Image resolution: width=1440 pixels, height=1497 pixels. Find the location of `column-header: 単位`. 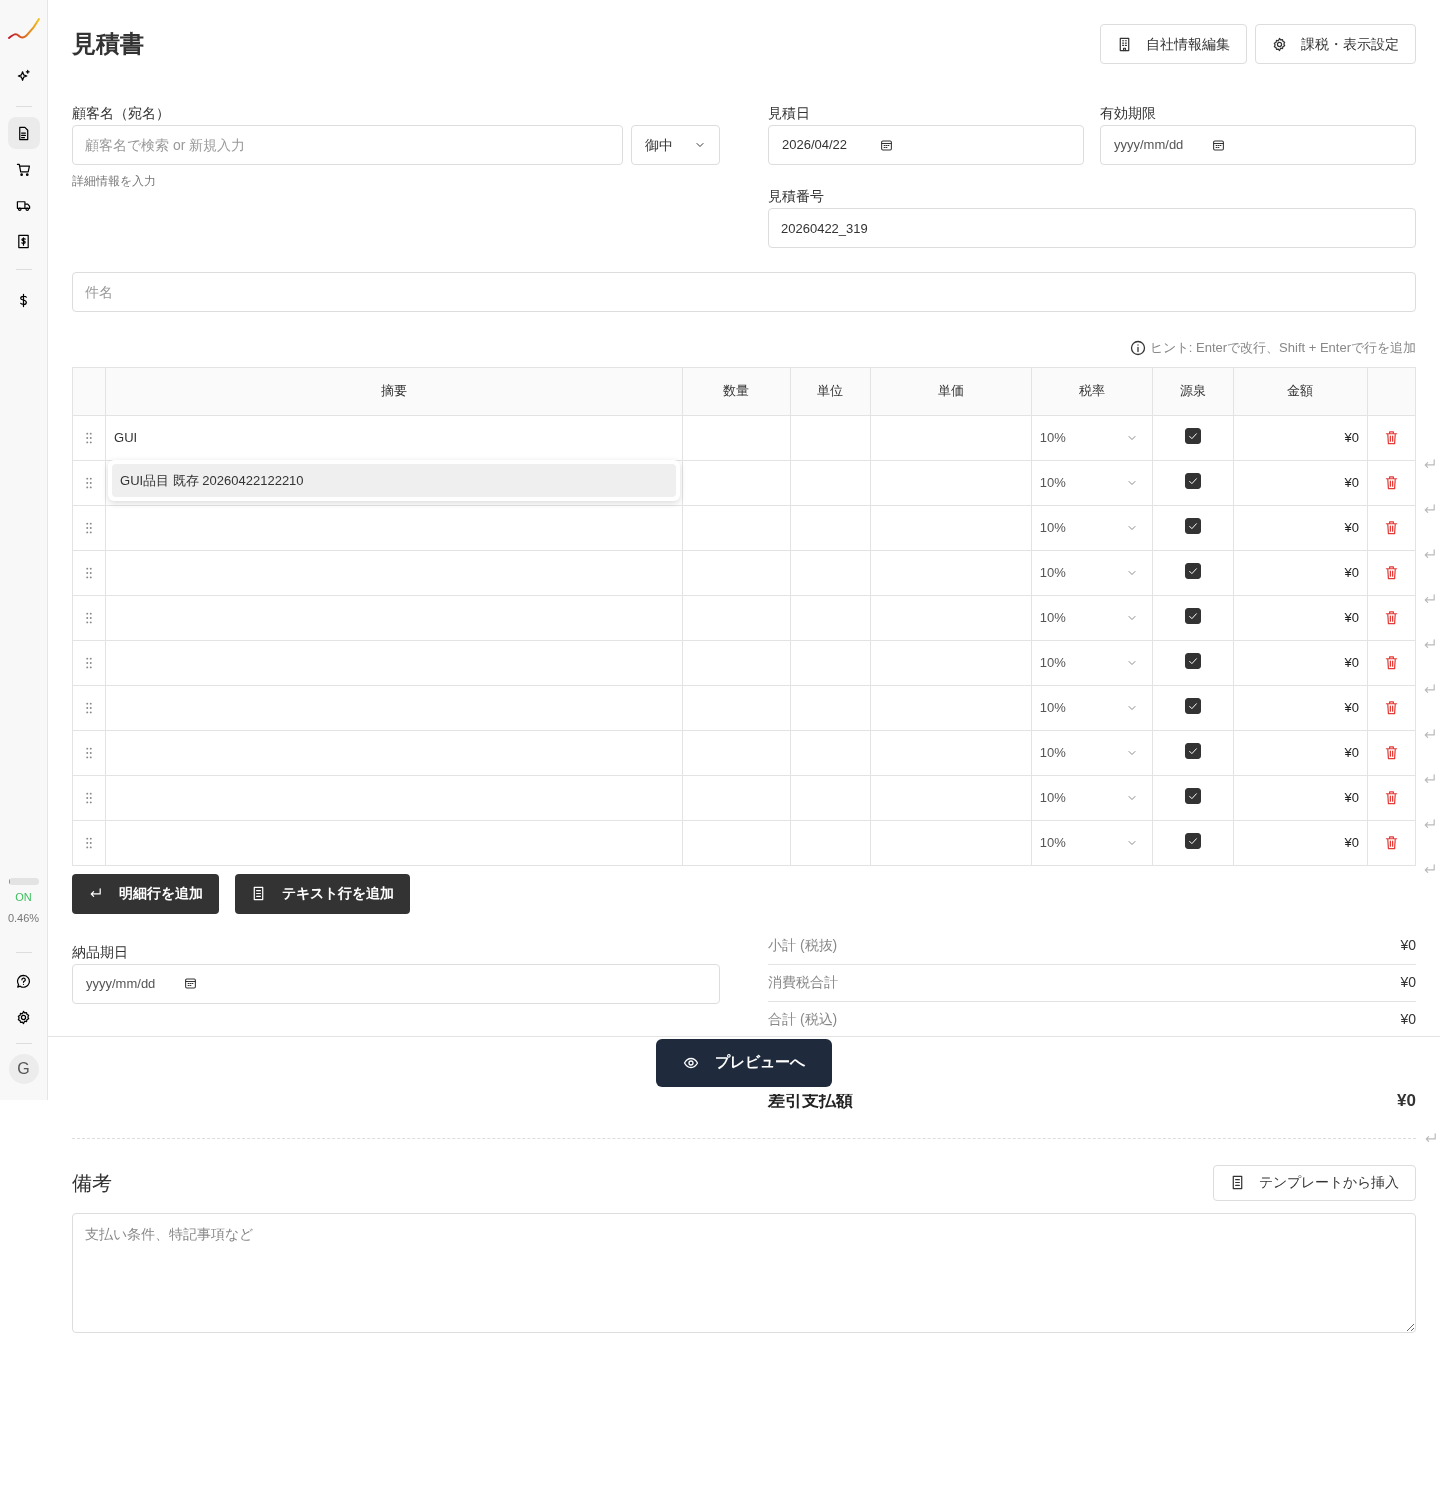

column-header: 単位 is located at coordinates (830, 391).